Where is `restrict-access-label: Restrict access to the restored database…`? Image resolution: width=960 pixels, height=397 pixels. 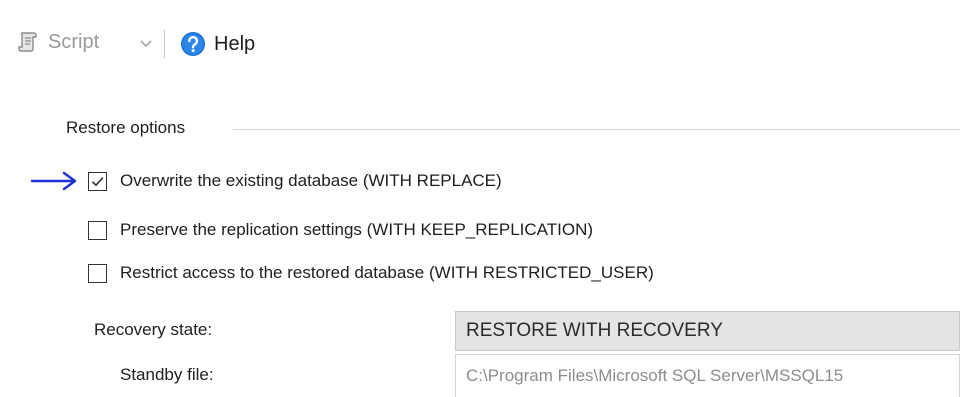
restrict-access-label: Restrict access to the restored database… is located at coordinates (387, 273).